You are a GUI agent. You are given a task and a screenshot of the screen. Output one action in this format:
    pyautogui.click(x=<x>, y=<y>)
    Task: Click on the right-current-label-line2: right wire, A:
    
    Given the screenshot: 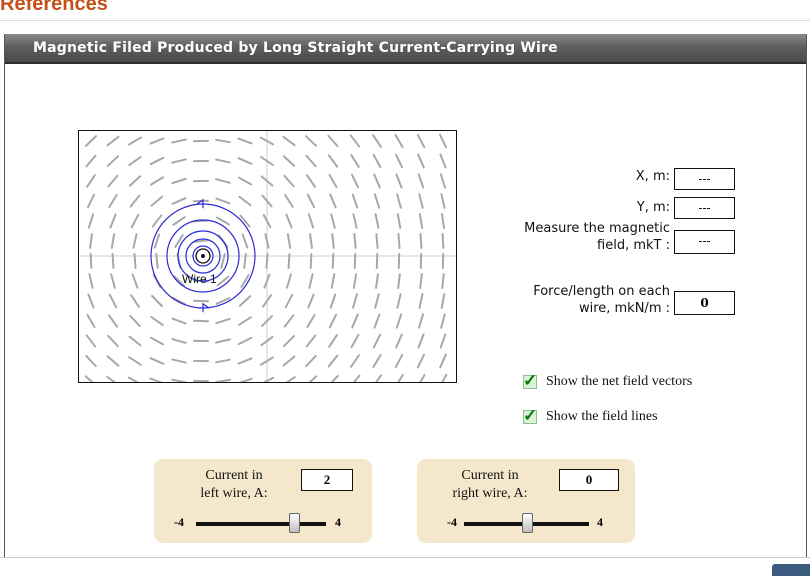 What is the action you would take?
    pyautogui.click(x=490, y=494)
    